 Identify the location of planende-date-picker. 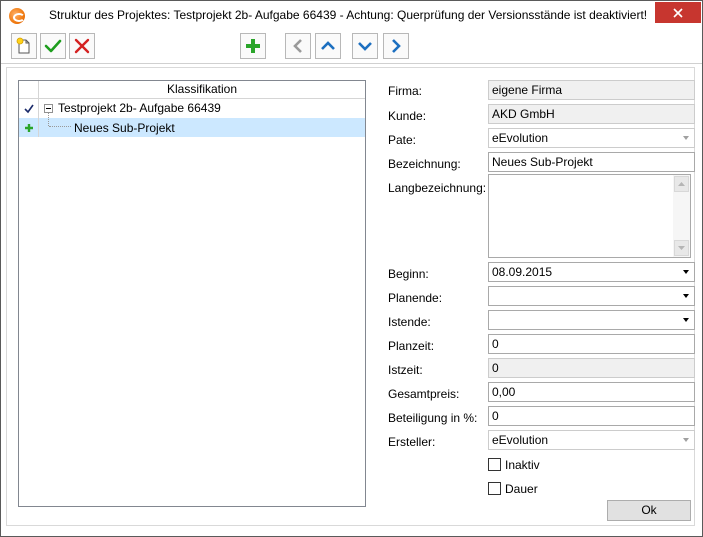
(591, 296).